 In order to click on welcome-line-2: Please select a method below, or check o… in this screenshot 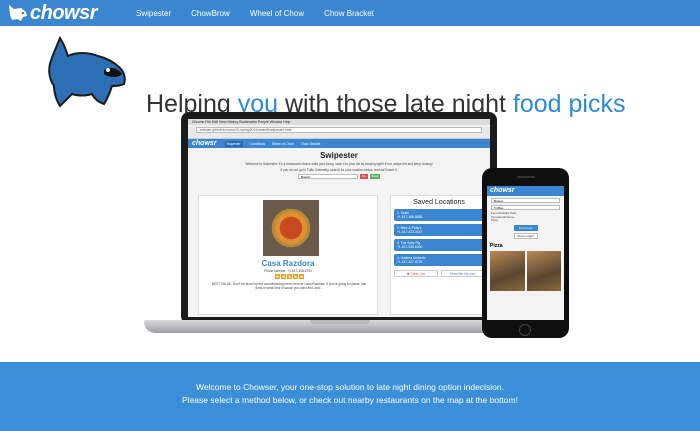, I will do `click(350, 400)`.